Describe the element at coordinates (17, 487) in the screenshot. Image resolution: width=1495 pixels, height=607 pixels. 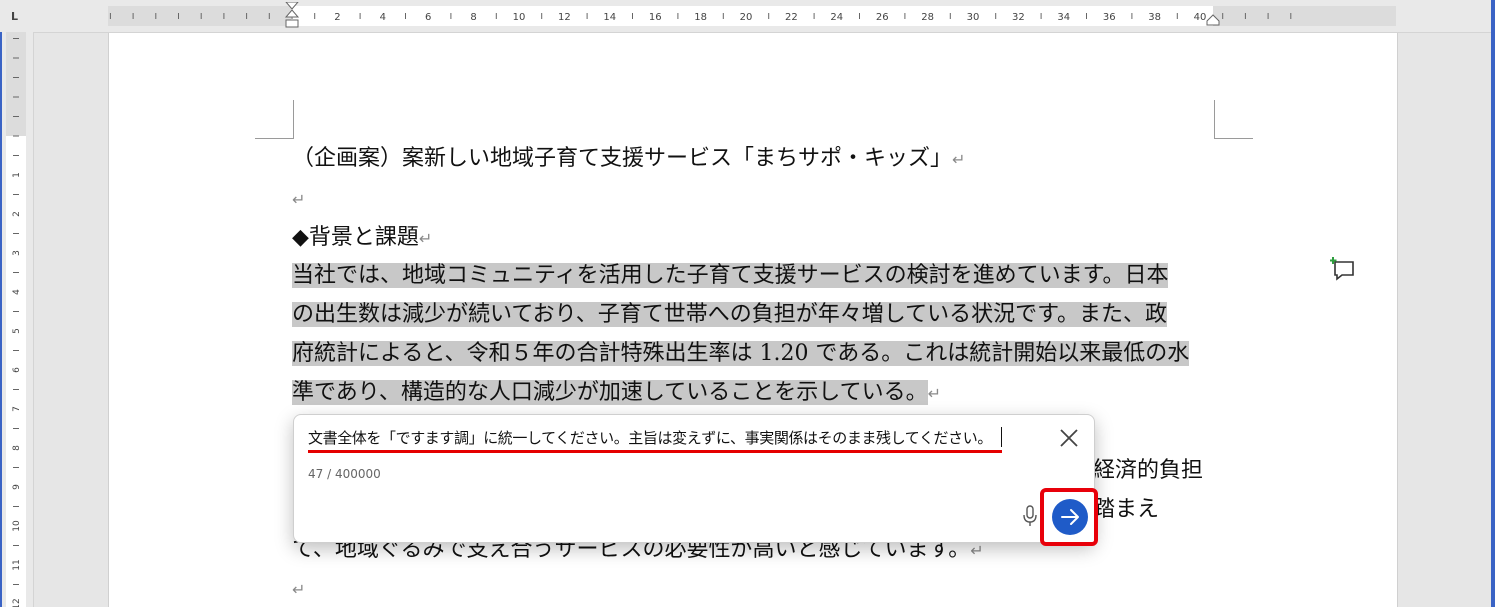
I see `ruler-label: 9` at that location.